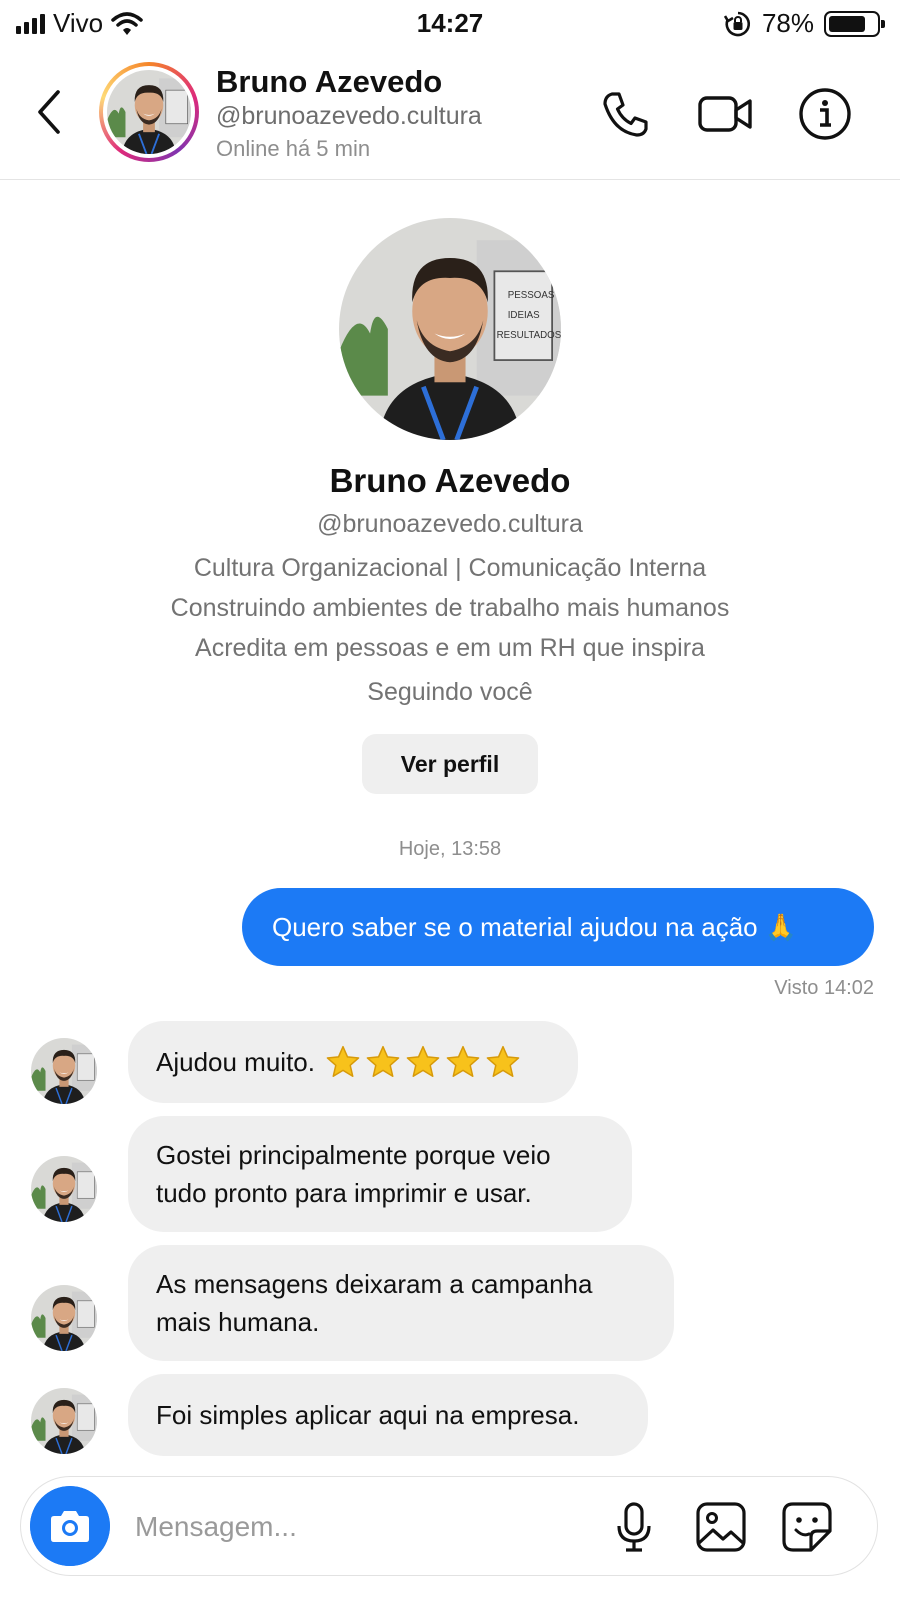 The height and width of the screenshot is (1599, 900). I want to click on back-button, so click(50, 112).